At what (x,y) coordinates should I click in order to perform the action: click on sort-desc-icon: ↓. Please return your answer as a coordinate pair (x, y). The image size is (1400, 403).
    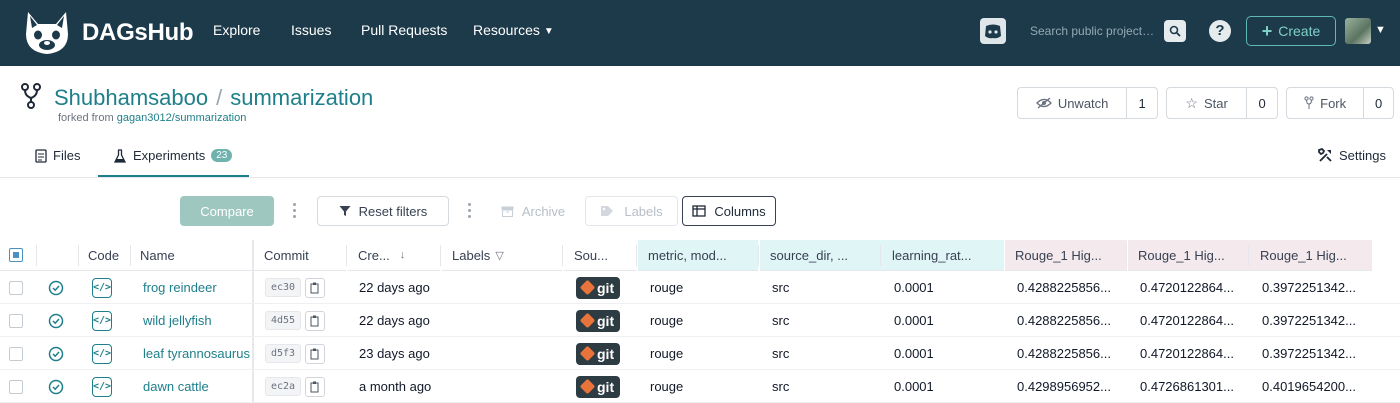
    Looking at the image, I should click on (403, 255).